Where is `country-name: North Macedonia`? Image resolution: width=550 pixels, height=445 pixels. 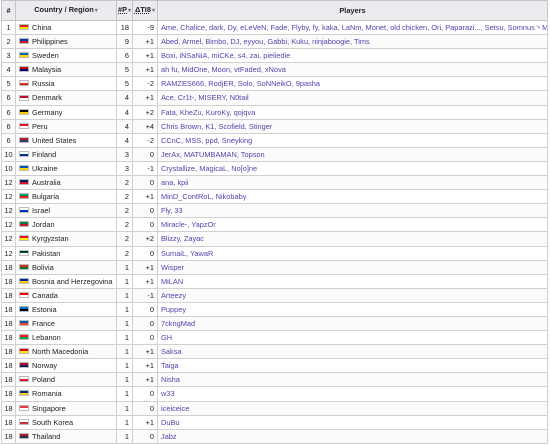 country-name: North Macedonia is located at coordinates (60, 351).